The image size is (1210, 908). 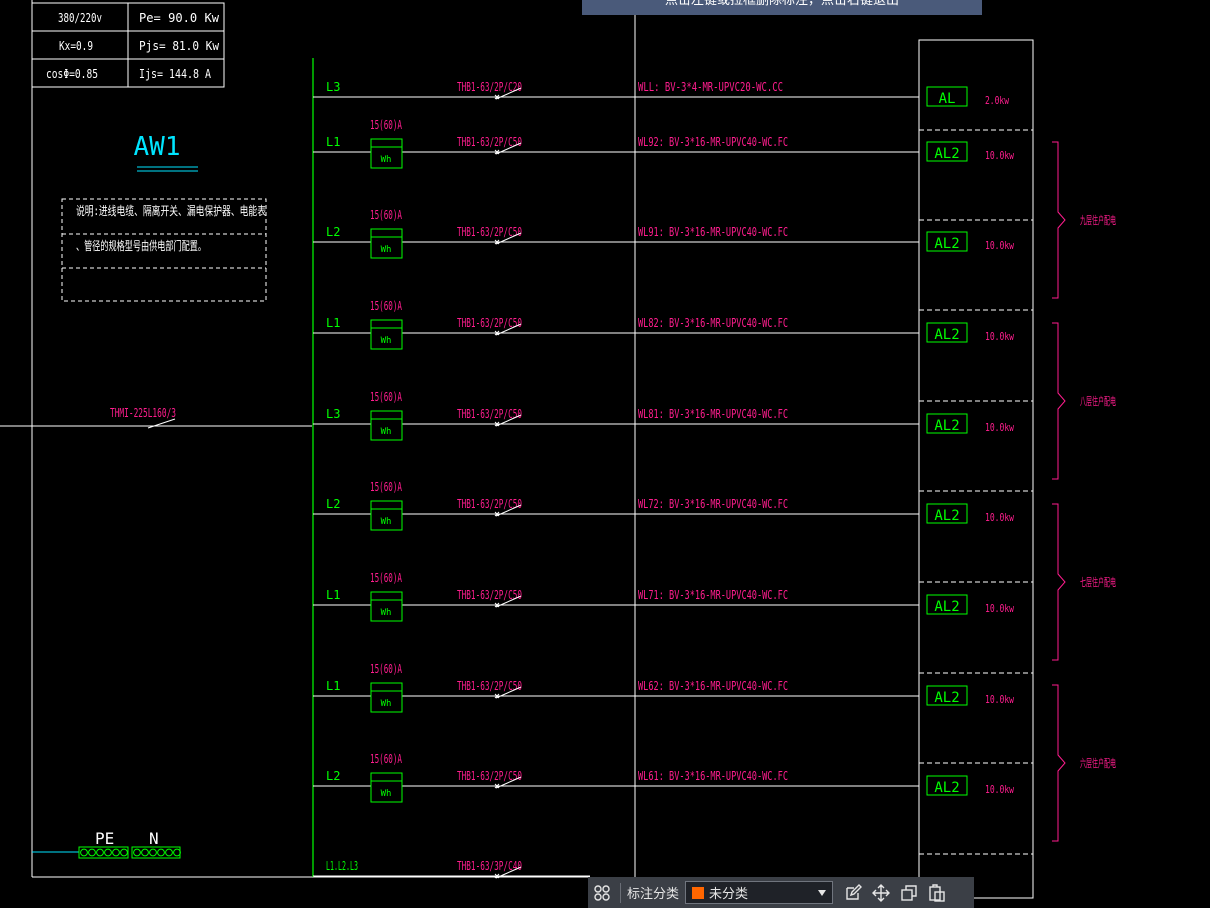 What do you see at coordinates (976, 469) in the screenshot?
I see `distribution-box-outline` at bounding box center [976, 469].